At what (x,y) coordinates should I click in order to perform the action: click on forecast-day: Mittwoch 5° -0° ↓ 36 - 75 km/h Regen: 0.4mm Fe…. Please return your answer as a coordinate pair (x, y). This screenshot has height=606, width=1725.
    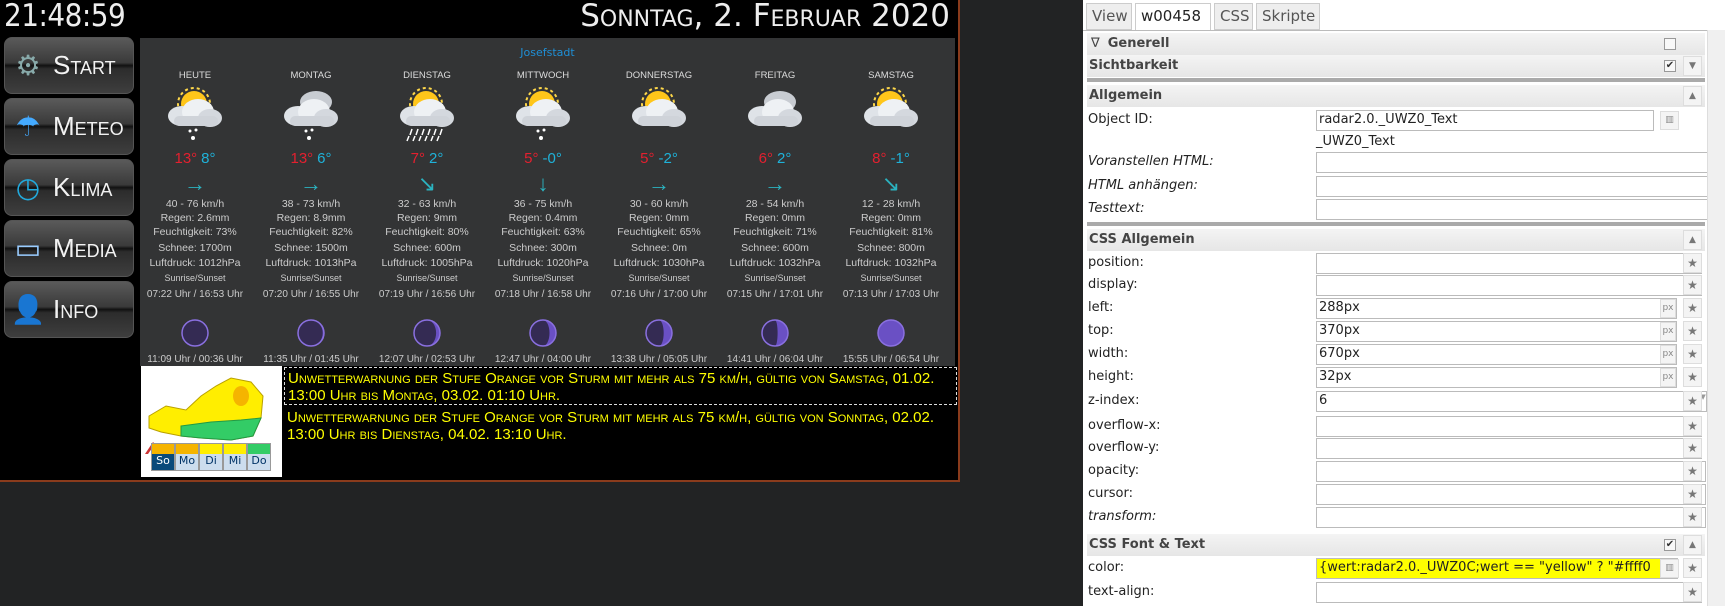
    Looking at the image, I should click on (543, 202).